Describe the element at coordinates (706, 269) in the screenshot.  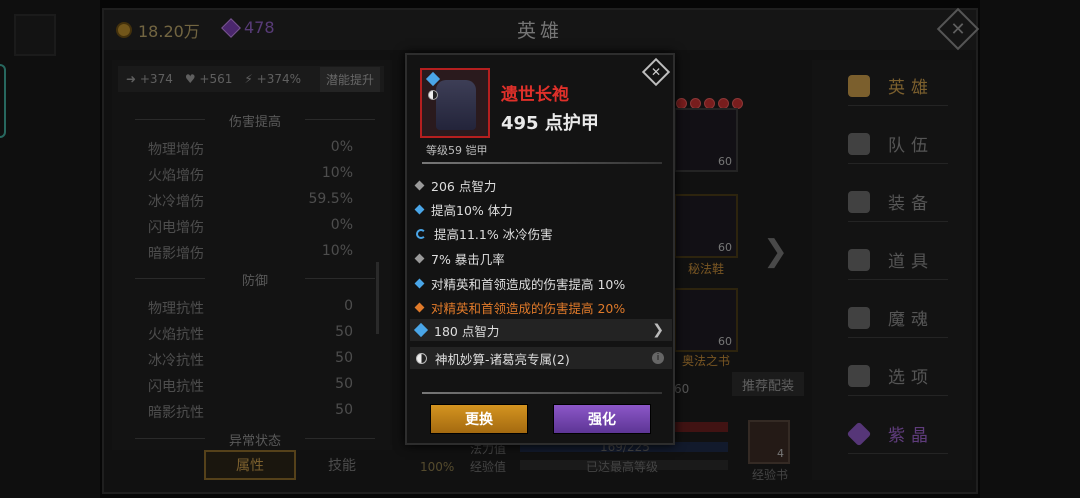
I see `boots-name: 秘法鞋` at that location.